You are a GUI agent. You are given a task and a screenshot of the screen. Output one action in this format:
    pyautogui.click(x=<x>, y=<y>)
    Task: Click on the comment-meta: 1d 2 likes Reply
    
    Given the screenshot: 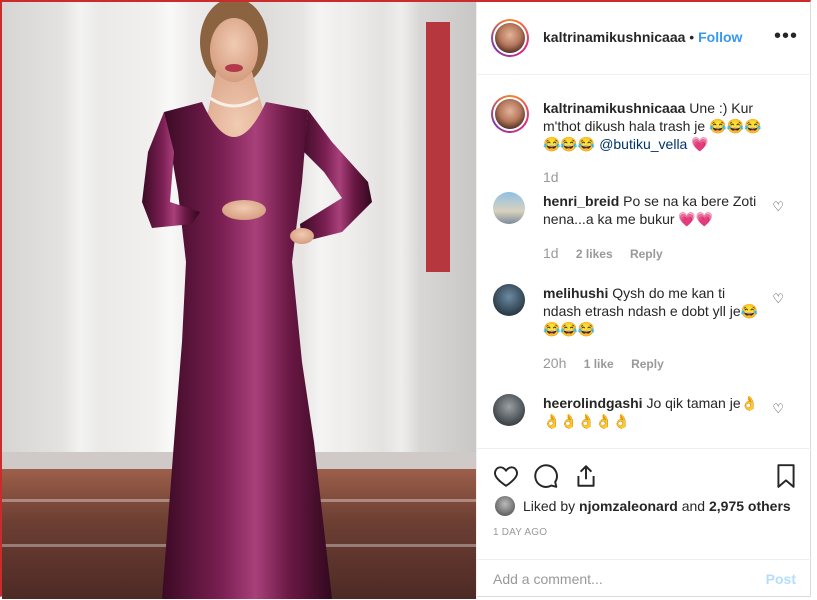 What is the action you would take?
    pyautogui.click(x=603, y=253)
    